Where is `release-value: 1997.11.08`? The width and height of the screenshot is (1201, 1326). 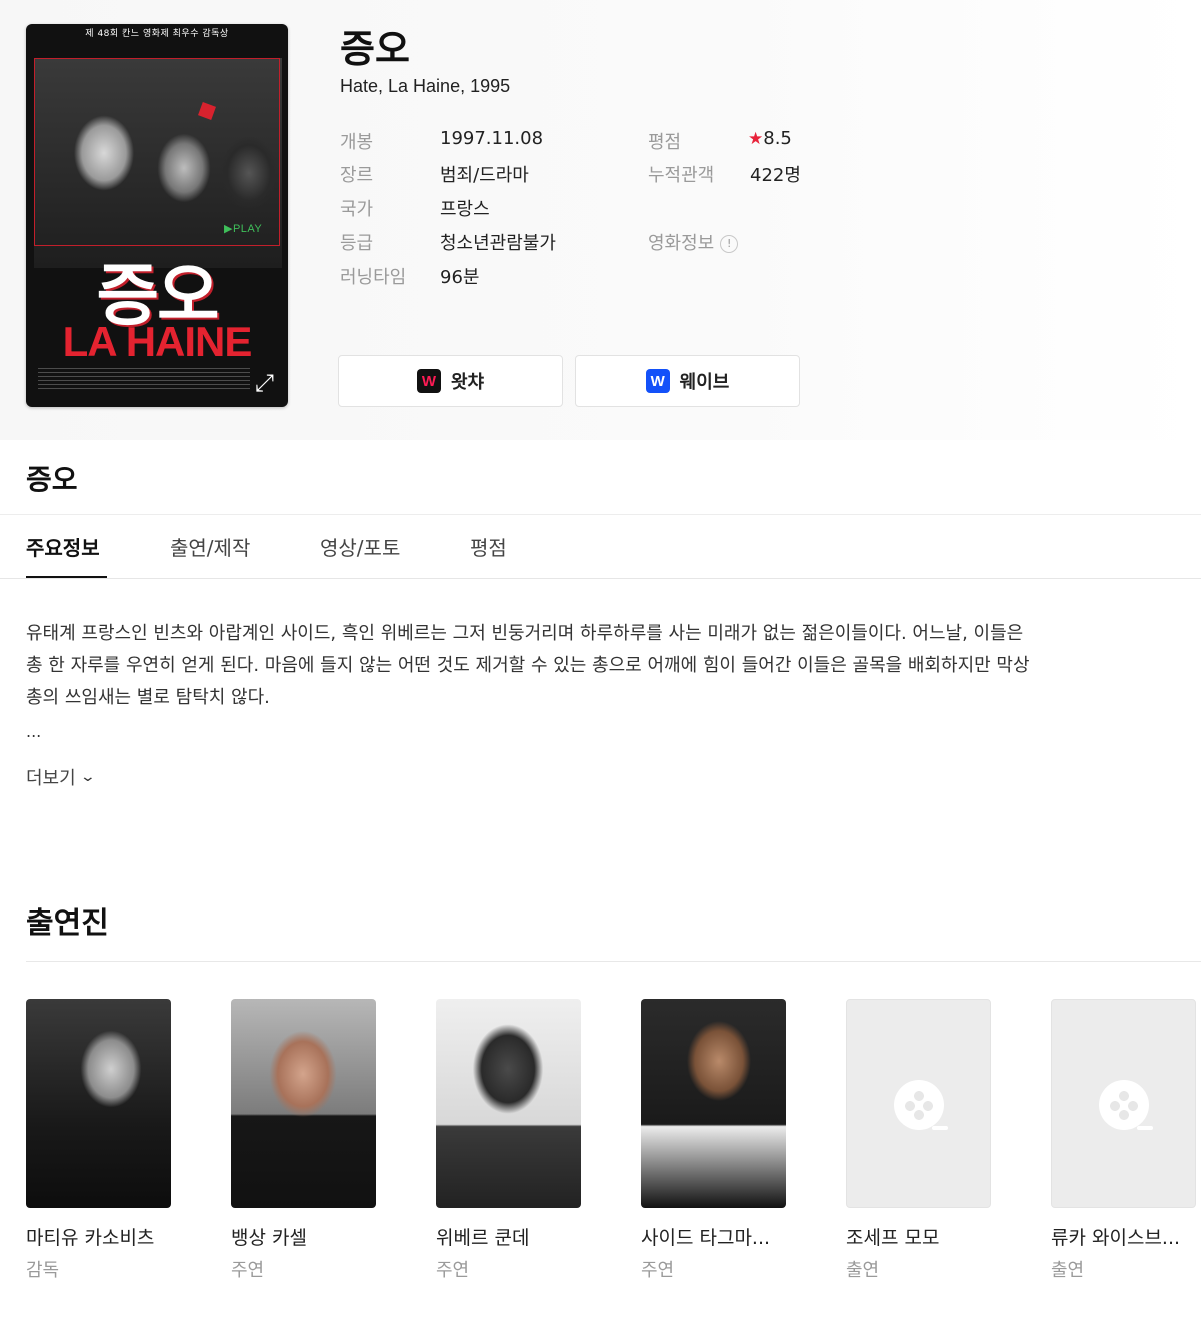
release-value: 1997.11.08 is located at coordinates (492, 138).